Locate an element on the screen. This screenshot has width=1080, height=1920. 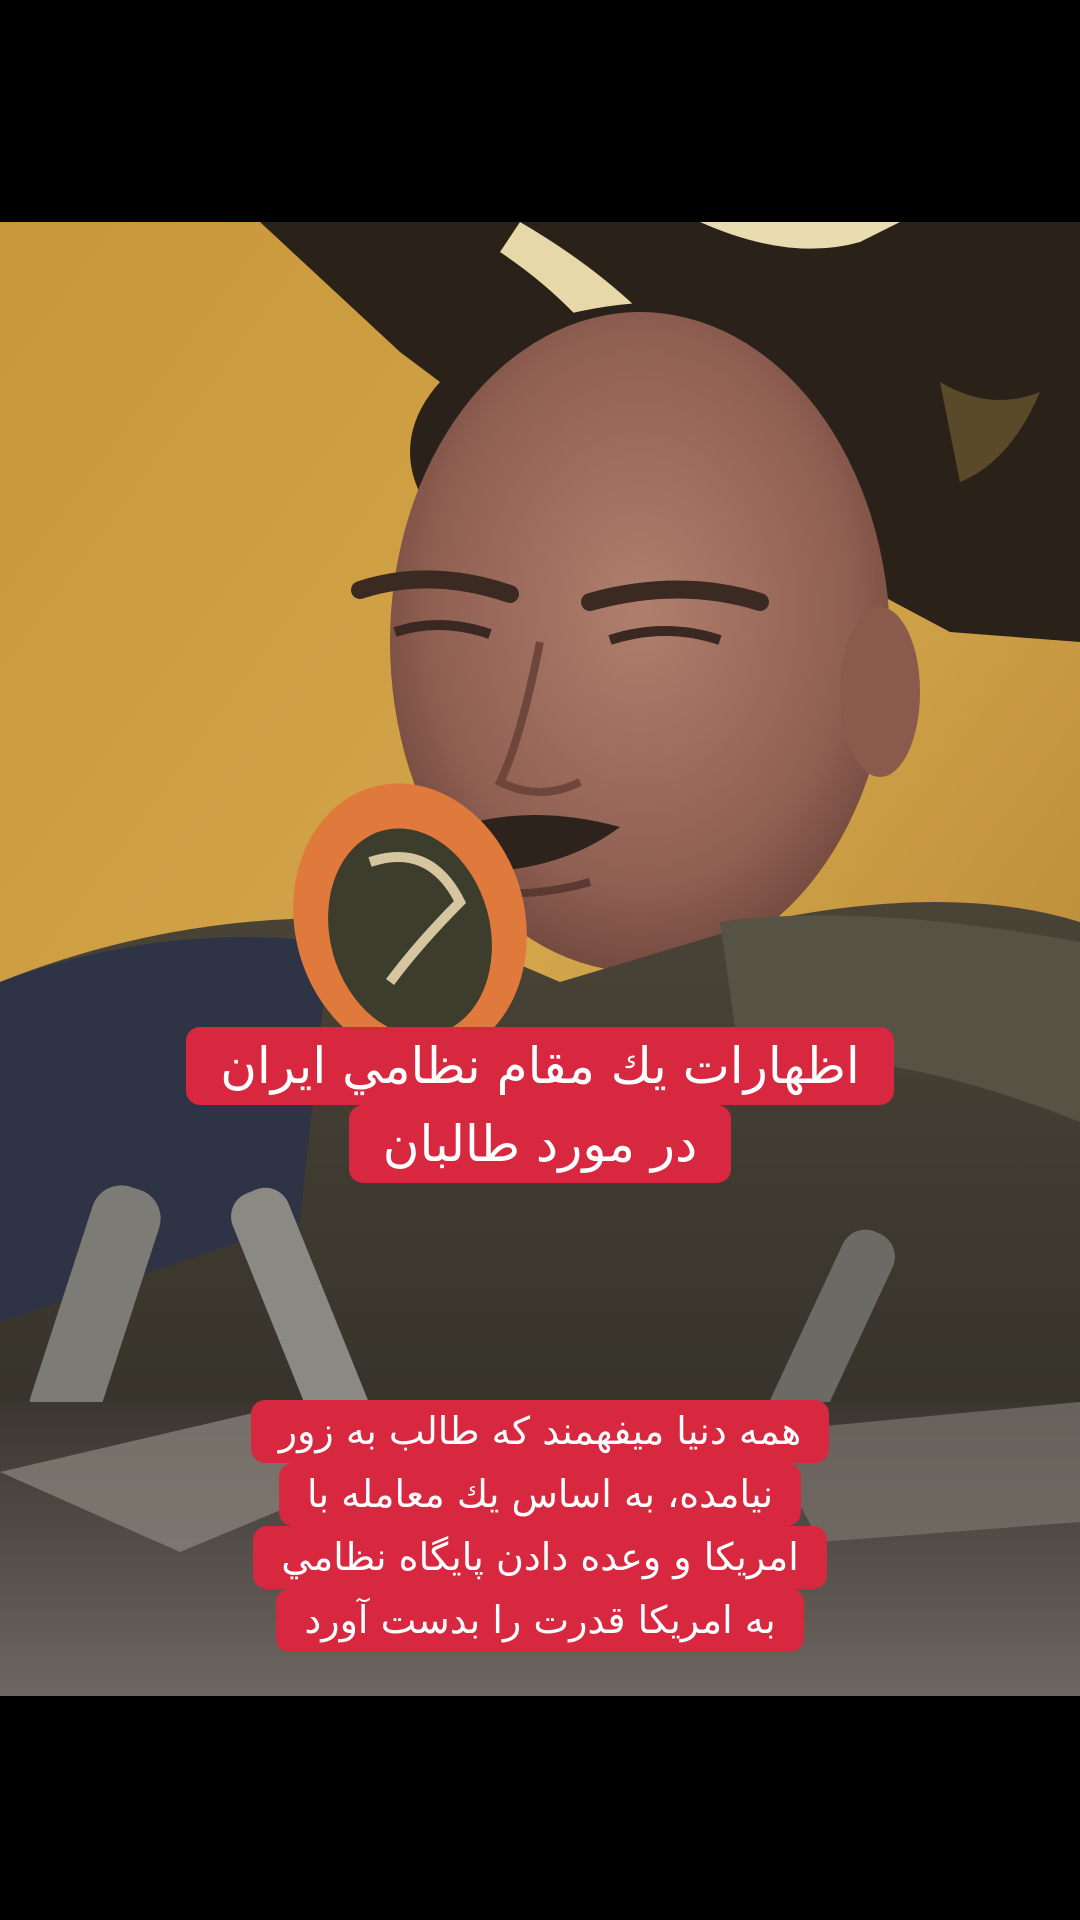
body-caption-line: امريكا و وعده دادن پايگاه نظامي is located at coordinates (540, 1557).